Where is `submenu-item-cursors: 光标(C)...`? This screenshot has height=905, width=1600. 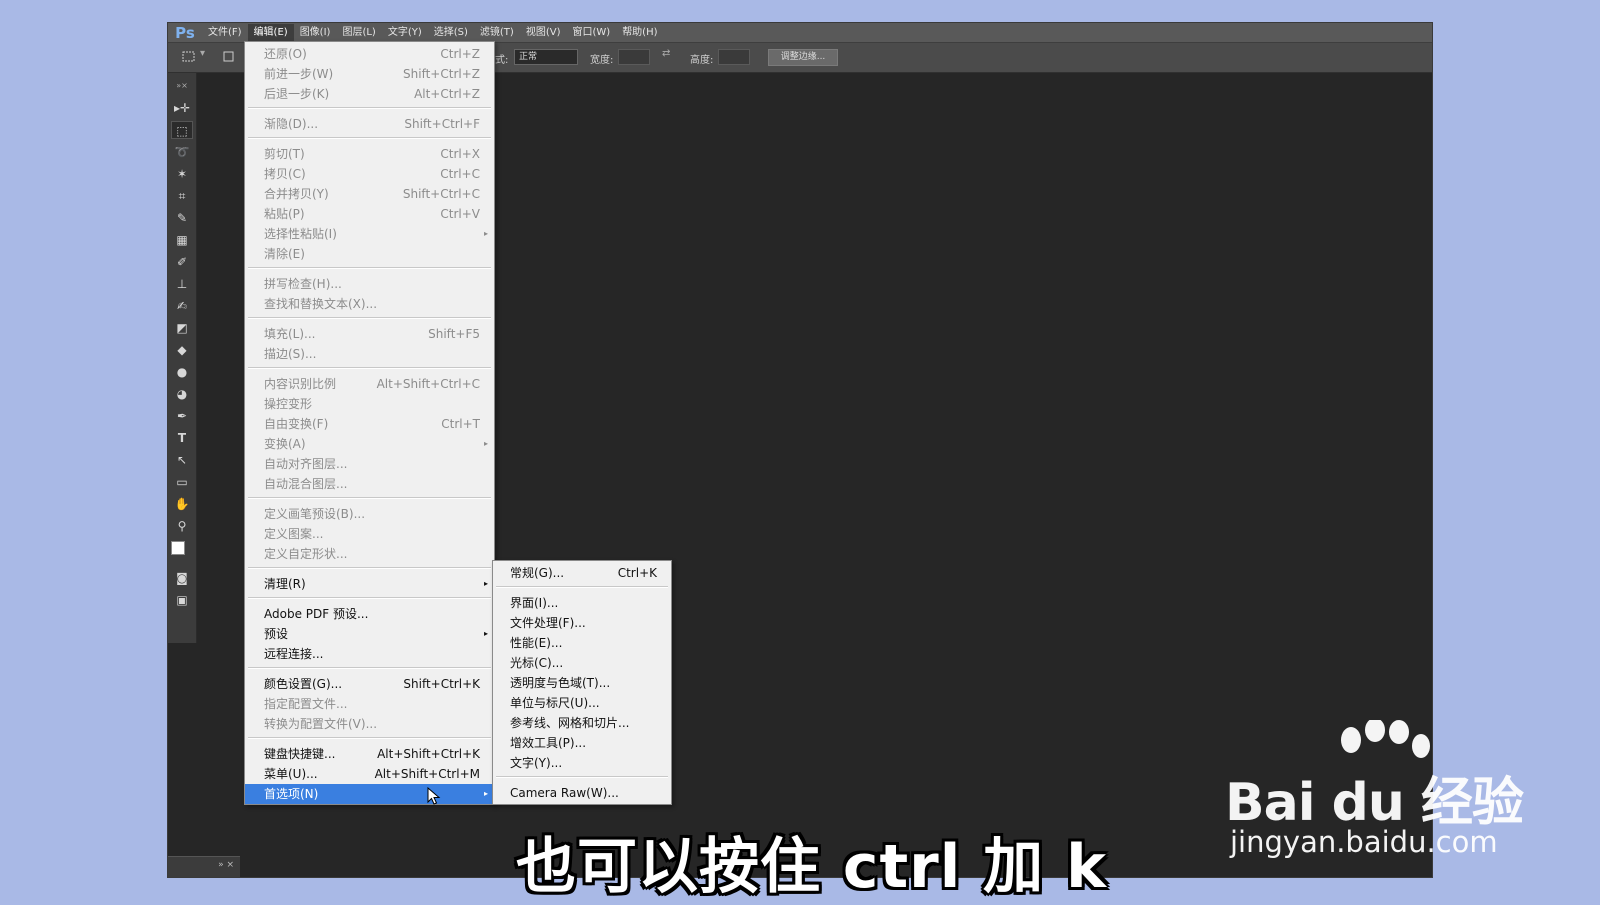
submenu-item-cursors: 光标(C)... is located at coordinates (582, 663).